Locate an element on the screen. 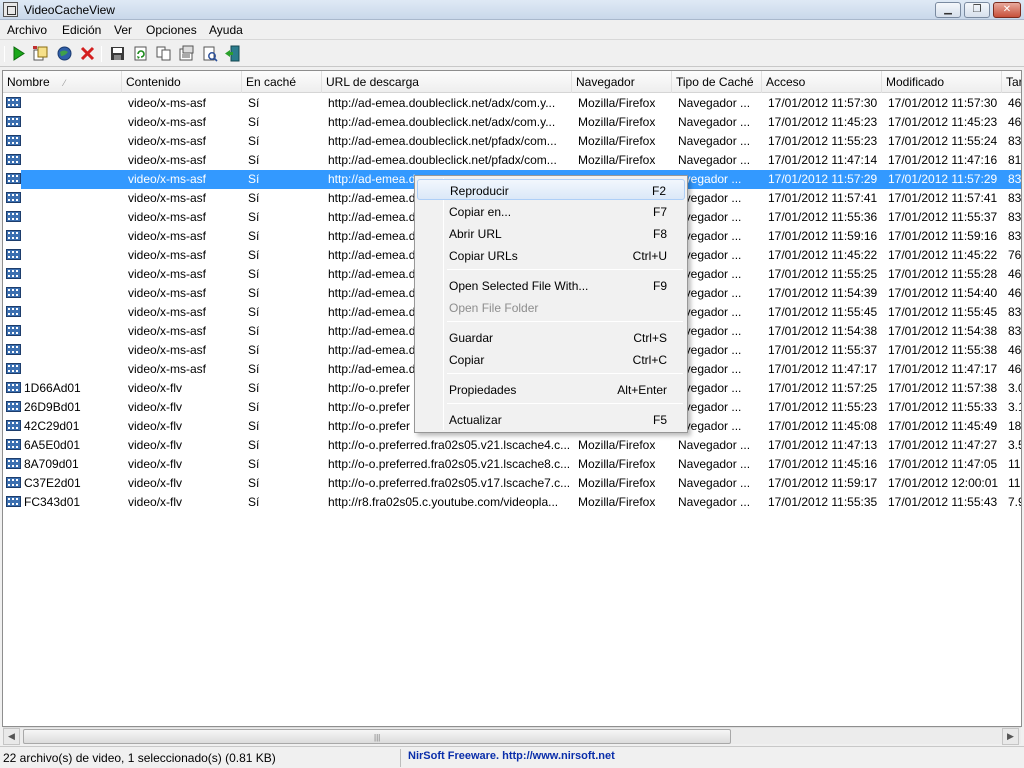 This screenshot has width=1024, height=768. cell-size: 11. is located at coordinates (1014, 483).